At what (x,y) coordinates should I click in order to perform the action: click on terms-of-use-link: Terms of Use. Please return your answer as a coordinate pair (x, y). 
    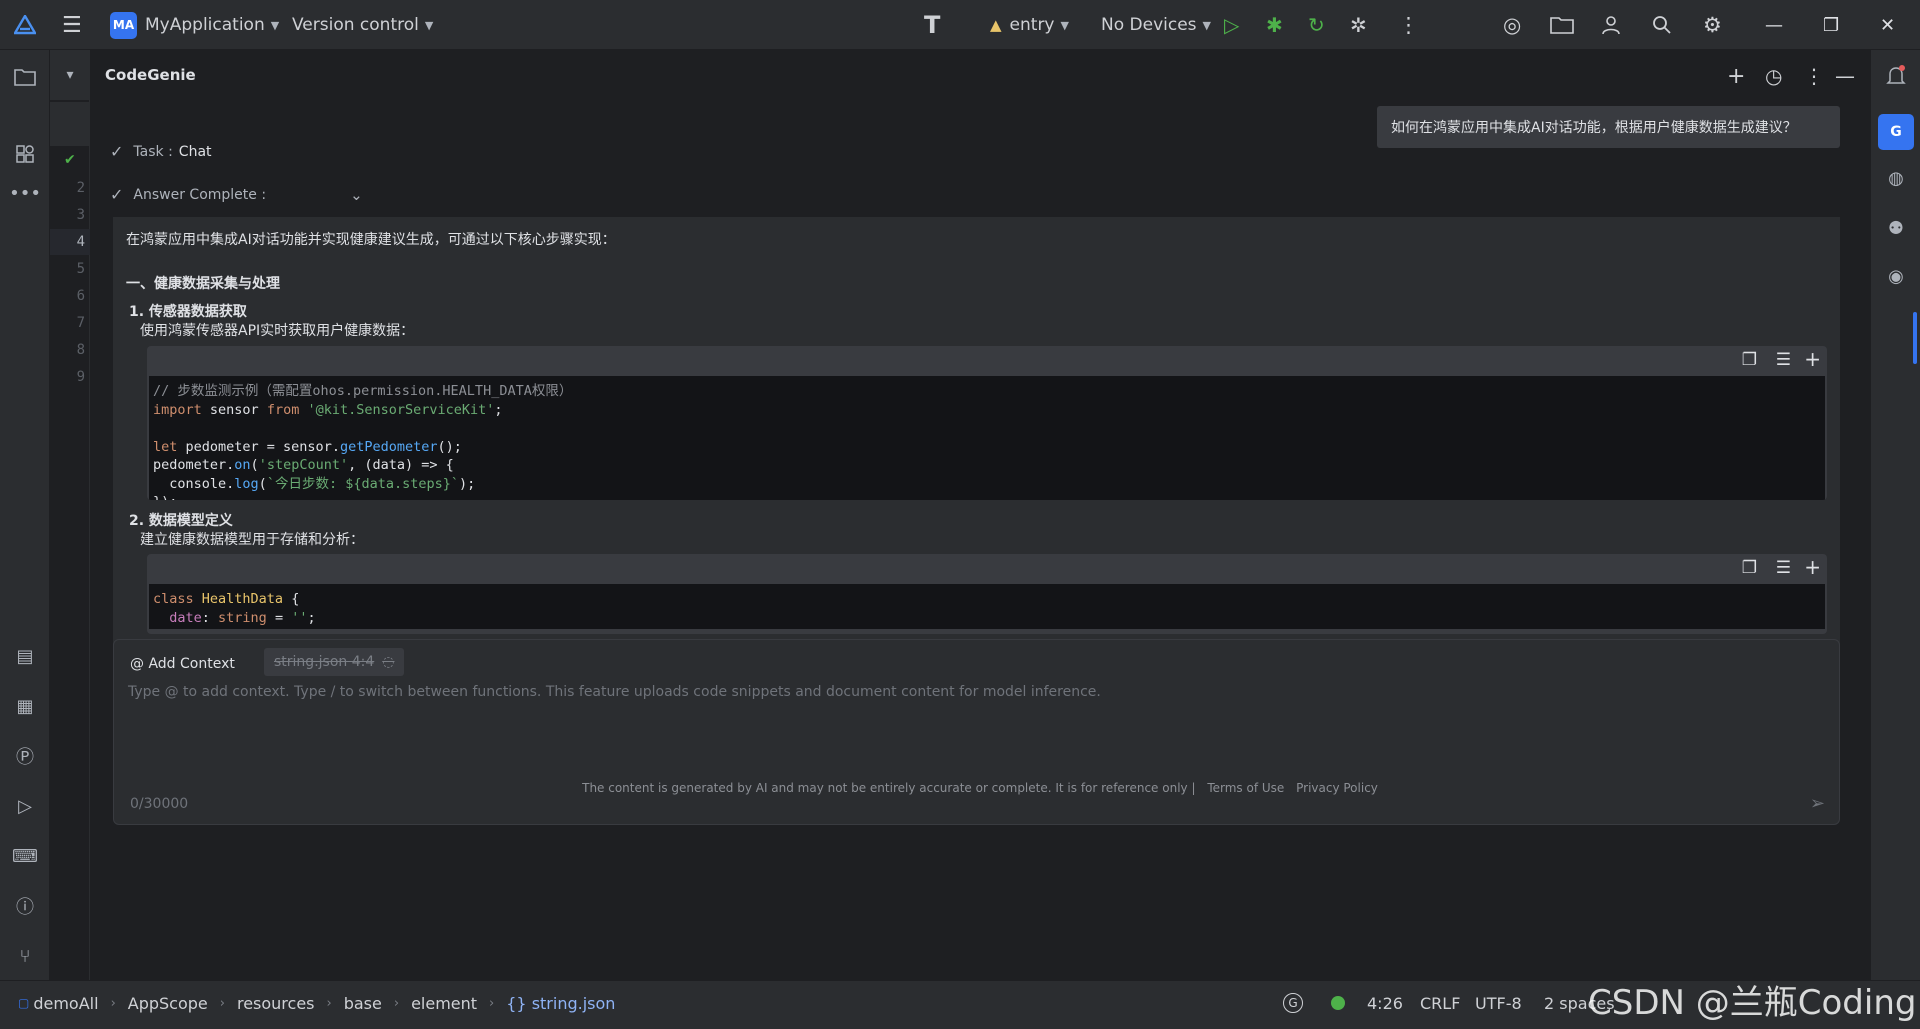
    Looking at the image, I should click on (1245, 788).